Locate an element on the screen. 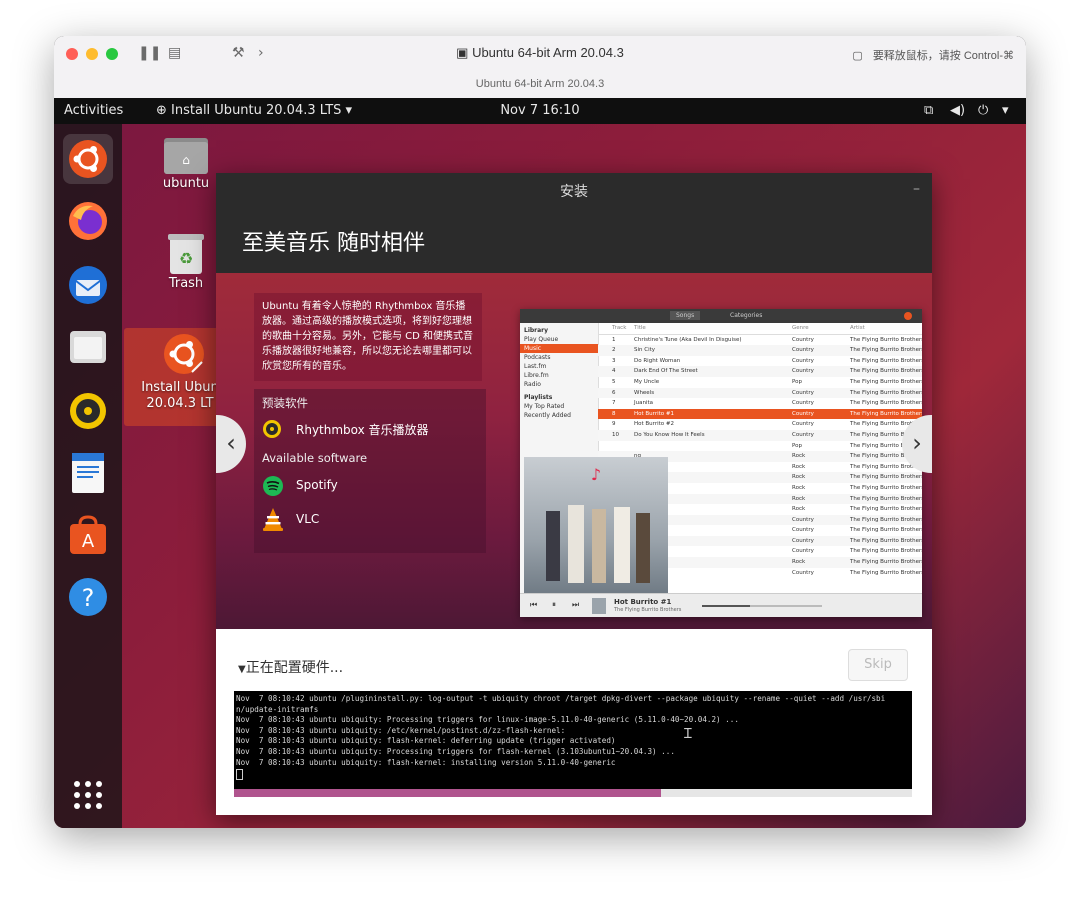  track-number: 7 is located at coordinates (614, 403).